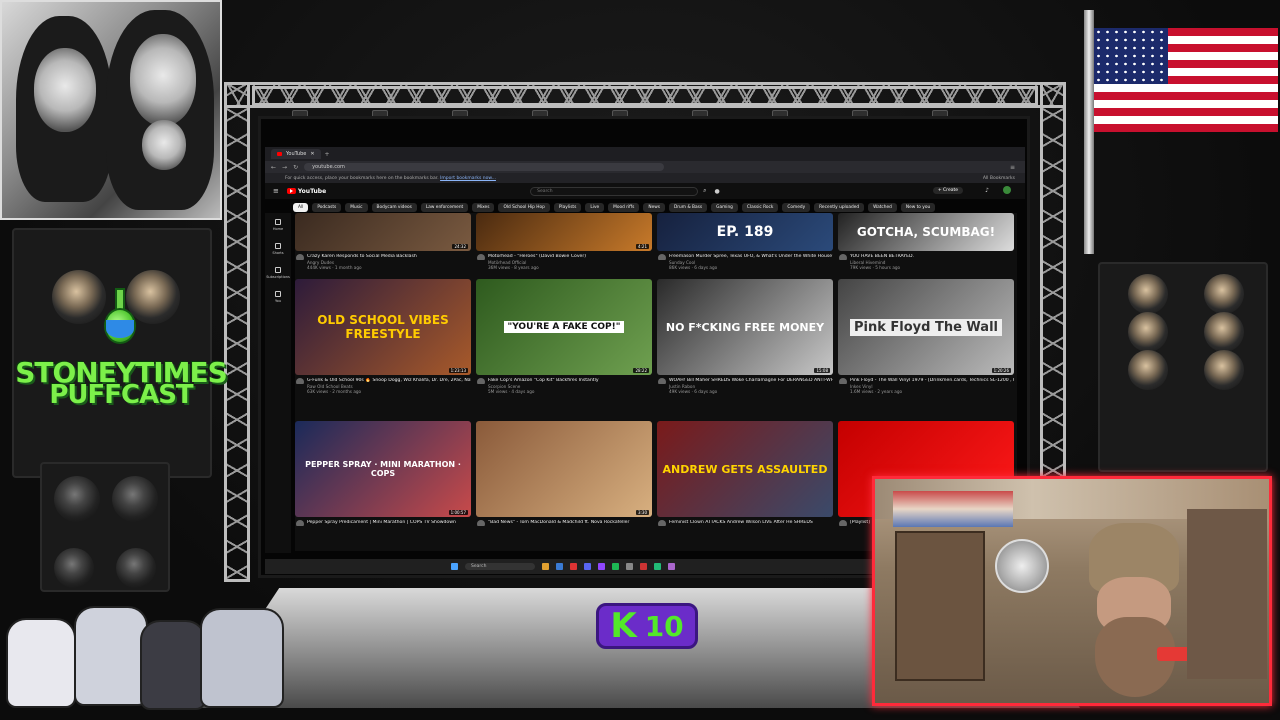  What do you see at coordinates (671, 566) in the screenshot?
I see `app-icon` at bounding box center [671, 566].